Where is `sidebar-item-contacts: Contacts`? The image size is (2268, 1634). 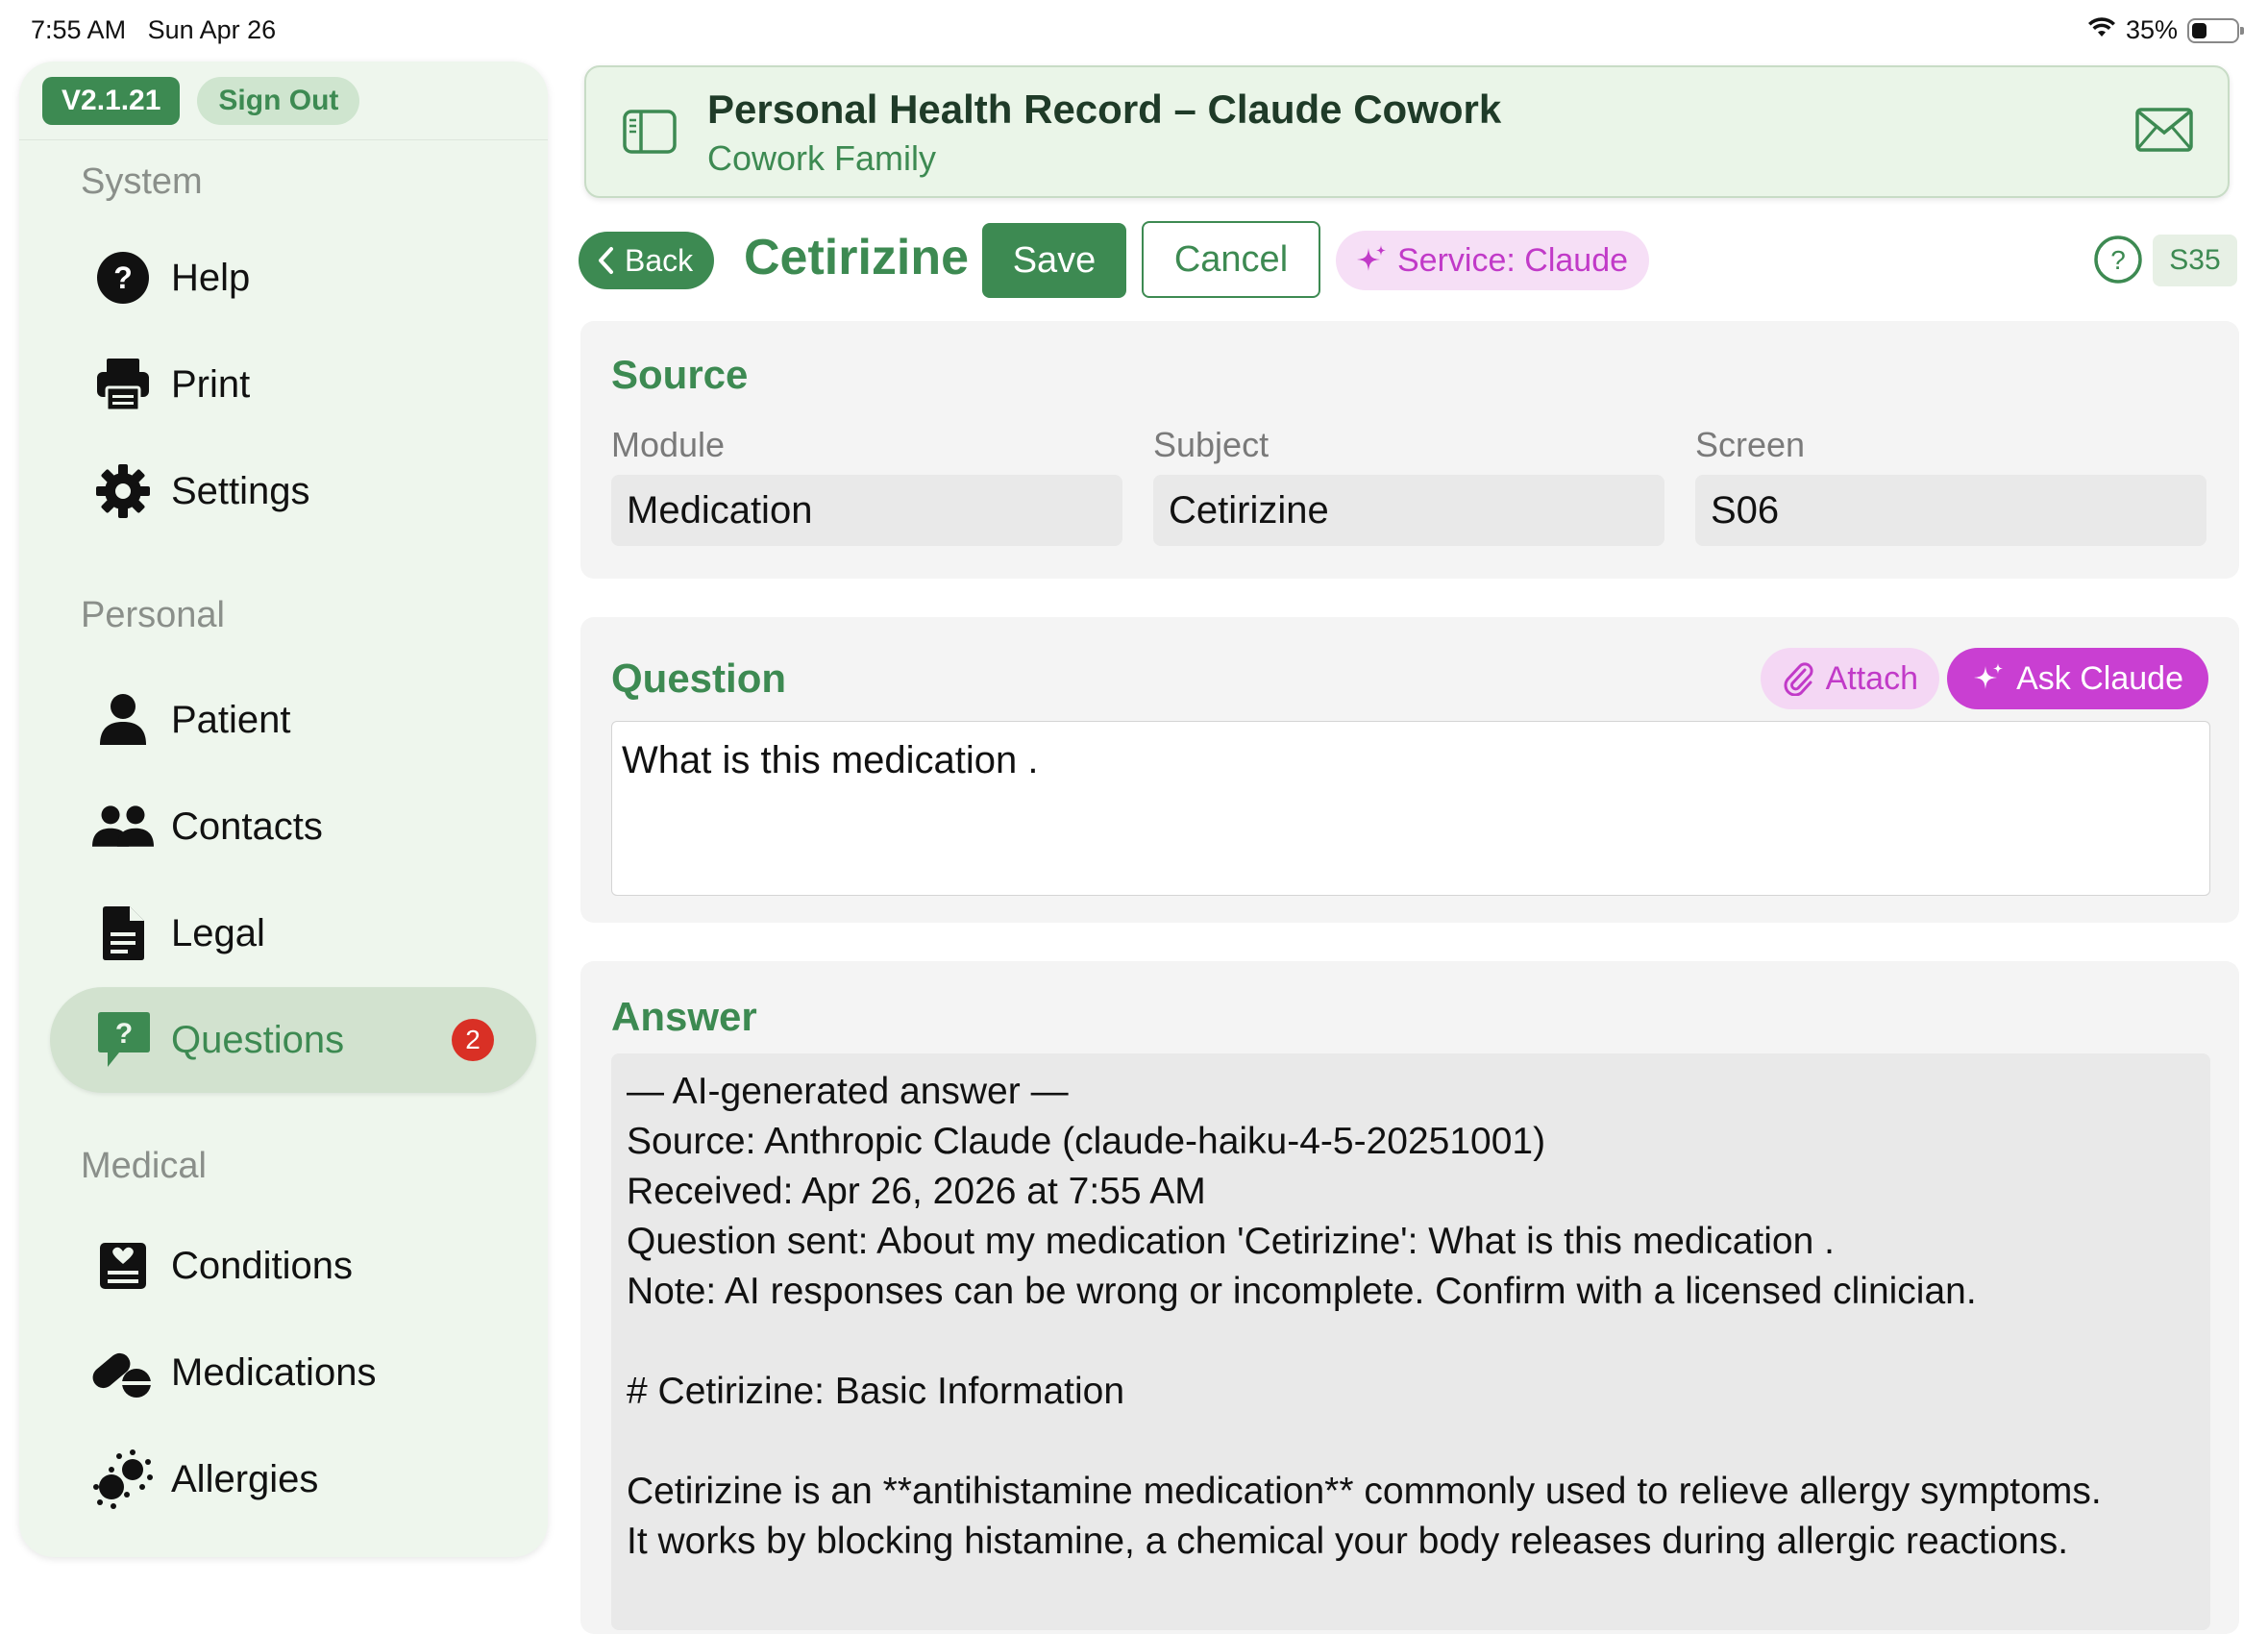
sidebar-item-contacts: Contacts is located at coordinates (293, 826).